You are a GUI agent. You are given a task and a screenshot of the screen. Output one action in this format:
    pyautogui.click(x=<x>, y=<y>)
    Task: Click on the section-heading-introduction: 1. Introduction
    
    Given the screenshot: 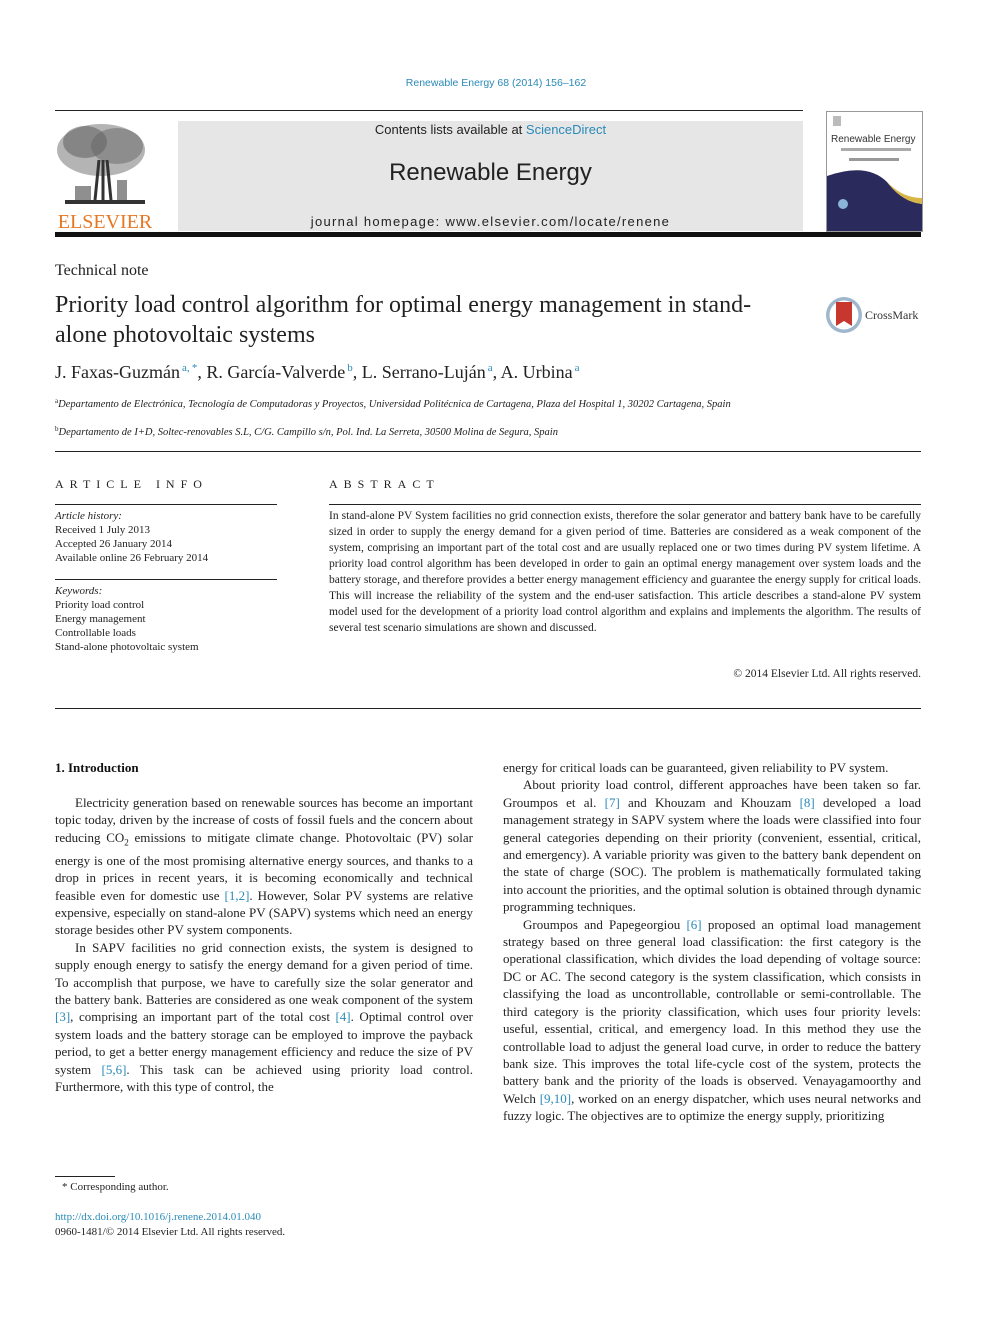 What is the action you would take?
    pyautogui.click(x=97, y=767)
    